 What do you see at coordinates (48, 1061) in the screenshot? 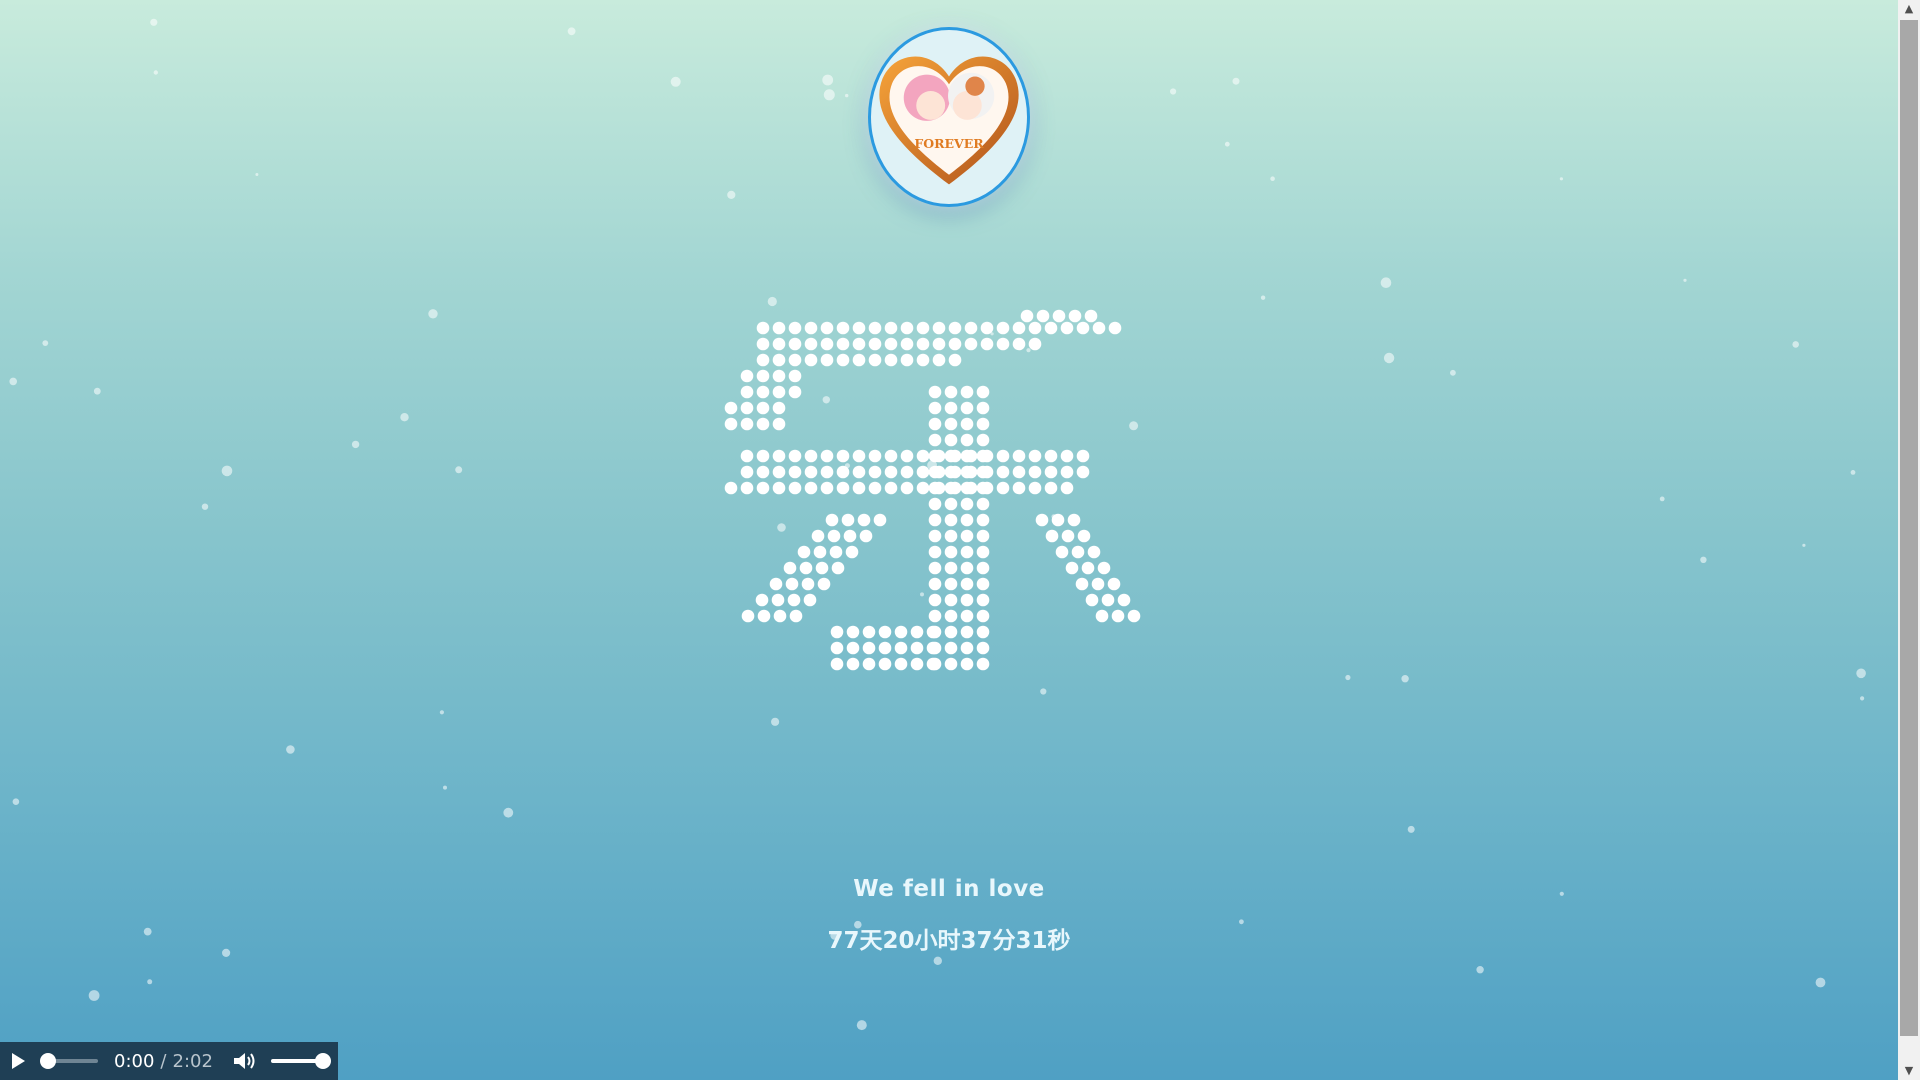
I see `seek-knob` at bounding box center [48, 1061].